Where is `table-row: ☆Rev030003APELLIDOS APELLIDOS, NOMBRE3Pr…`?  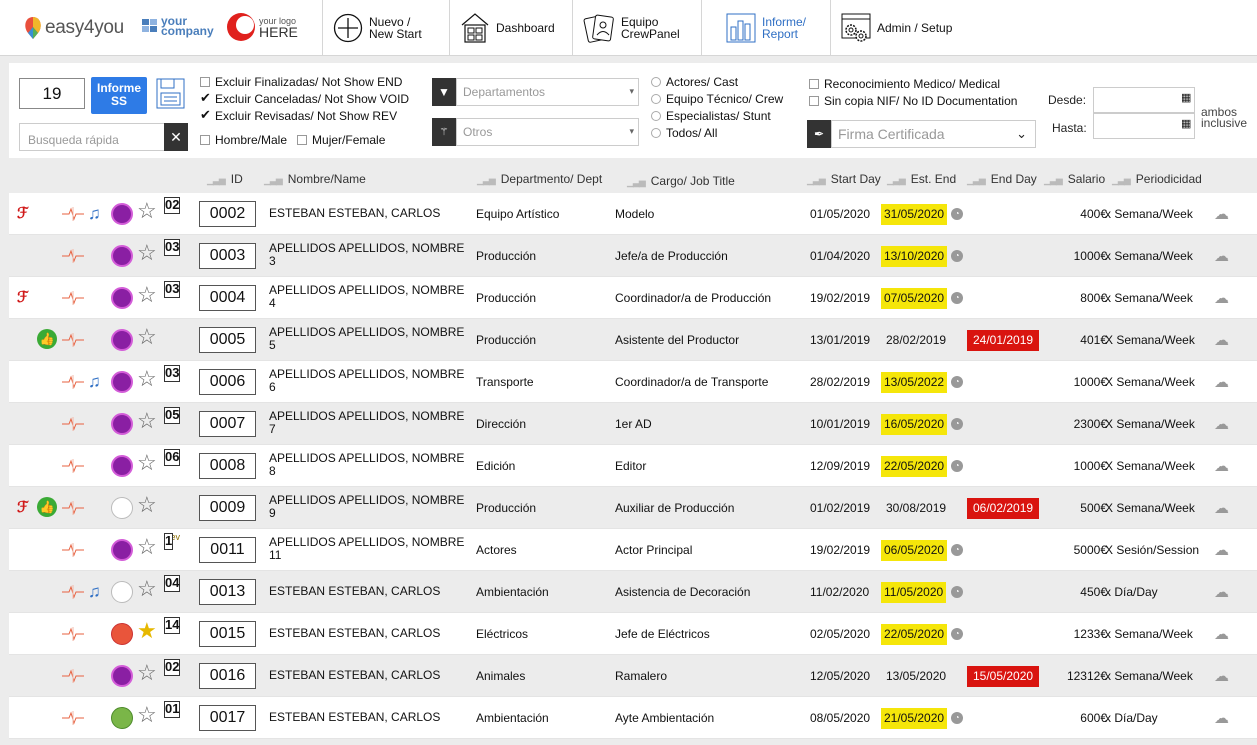 table-row: ☆Rev030003APELLIDOS APELLIDOS, NOMBRE3Pr… is located at coordinates (633, 256).